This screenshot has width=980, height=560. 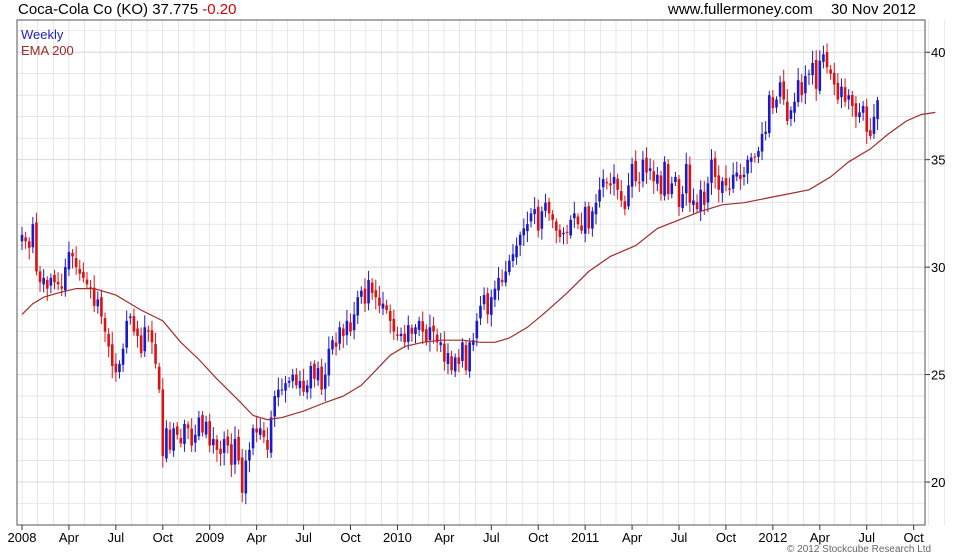 What do you see at coordinates (938, 375) in the screenshot?
I see `y-tick-label: 25` at bounding box center [938, 375].